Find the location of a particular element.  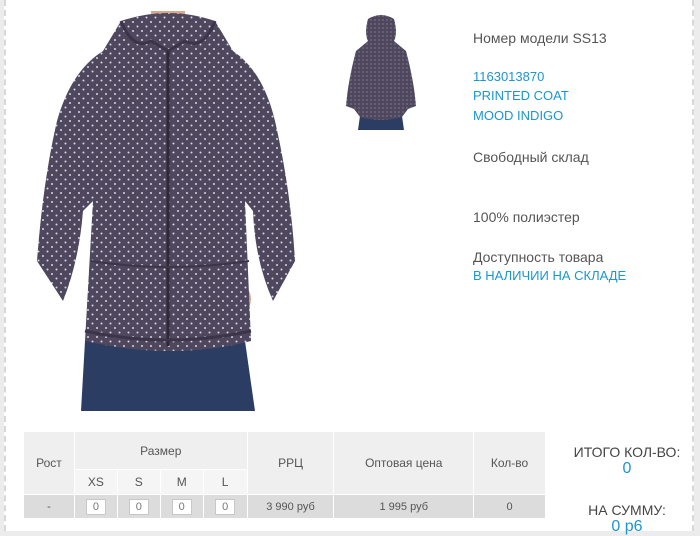

total-sum-label: НА СУММУ: is located at coordinates (627, 510).